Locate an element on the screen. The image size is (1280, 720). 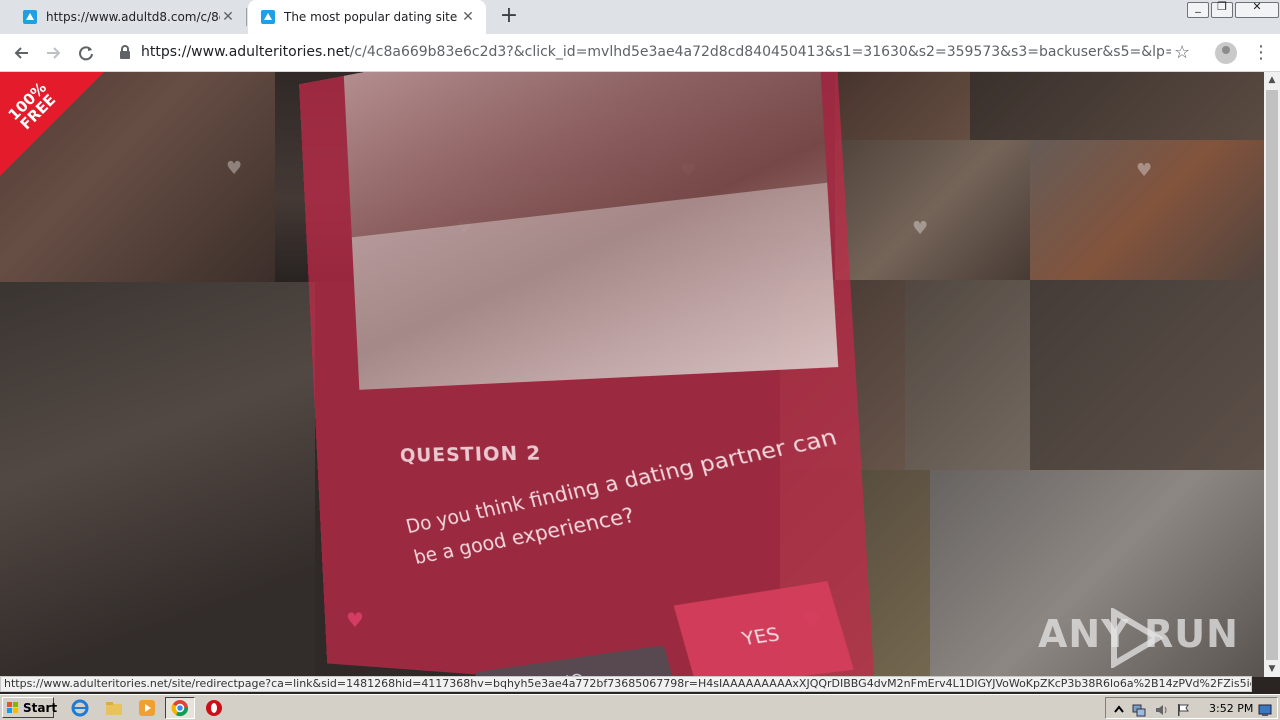
tab-dating-site: The most popular dating site of this ✕ is located at coordinates (367, 17).